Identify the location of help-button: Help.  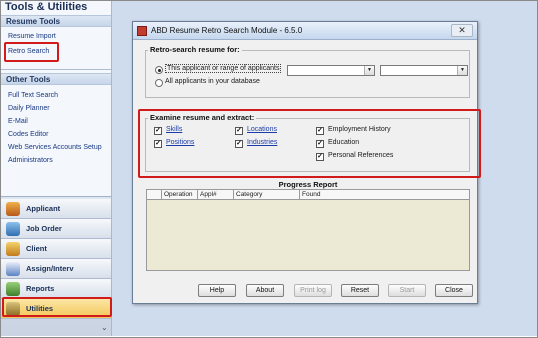
(217, 290).